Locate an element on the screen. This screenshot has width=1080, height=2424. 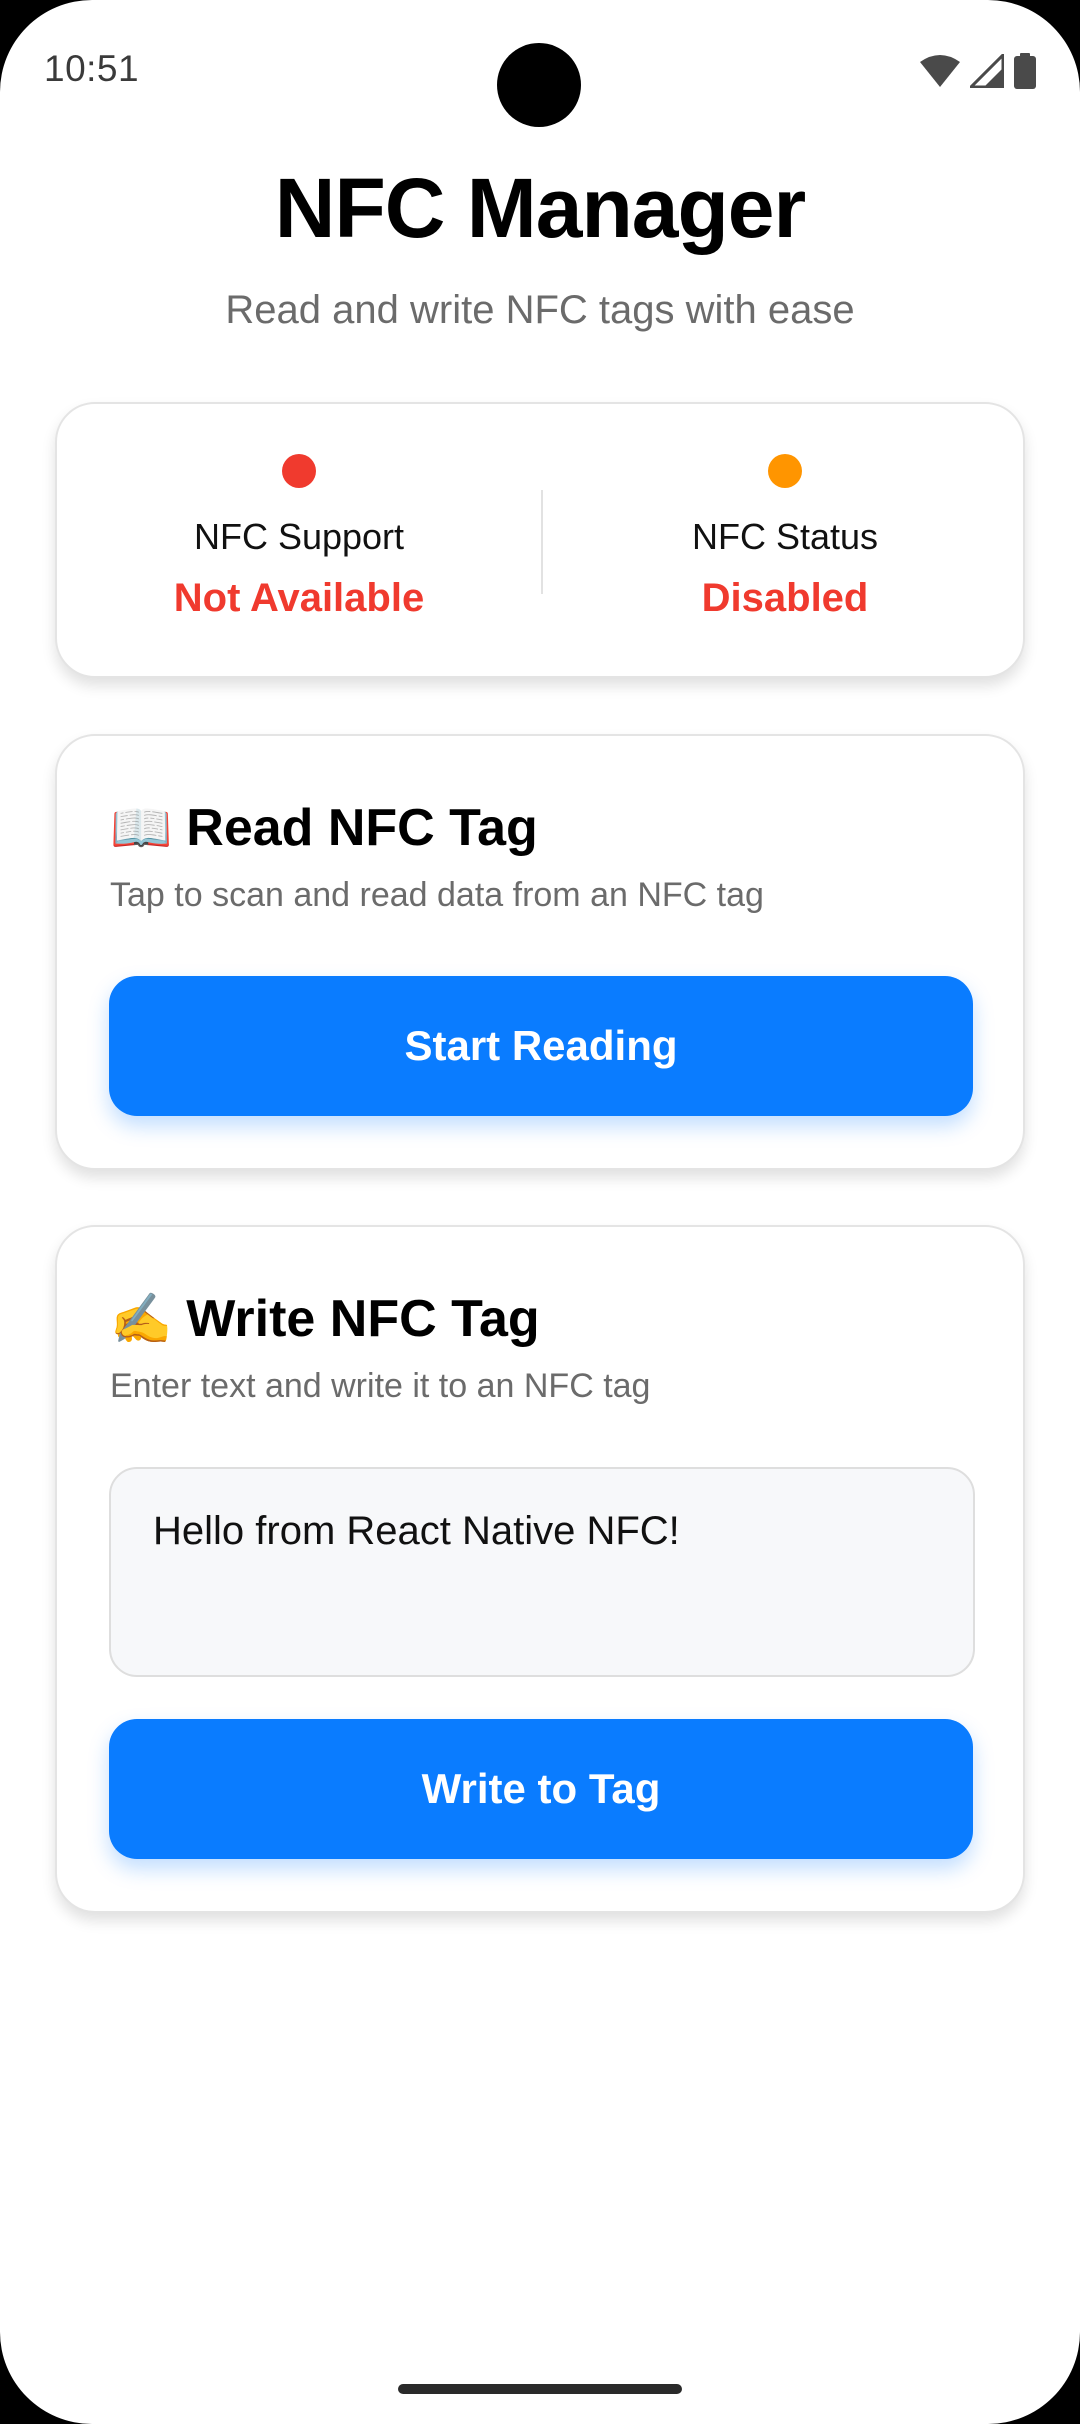
page-subtitle: Read and write NFC tags with ease is located at coordinates (540, 310).